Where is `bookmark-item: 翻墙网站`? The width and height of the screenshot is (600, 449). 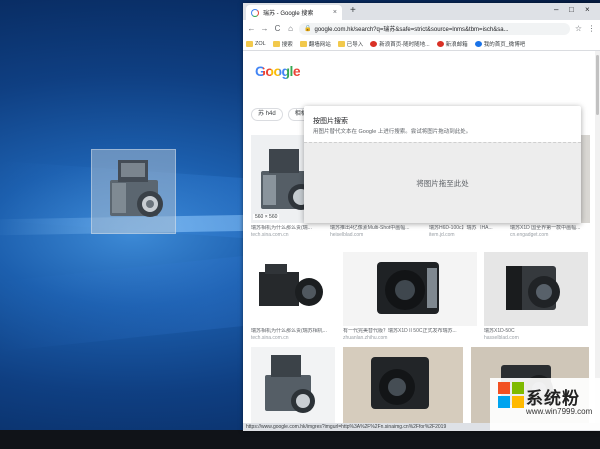 bookmark-item: 翻墙网站 is located at coordinates (315, 44).